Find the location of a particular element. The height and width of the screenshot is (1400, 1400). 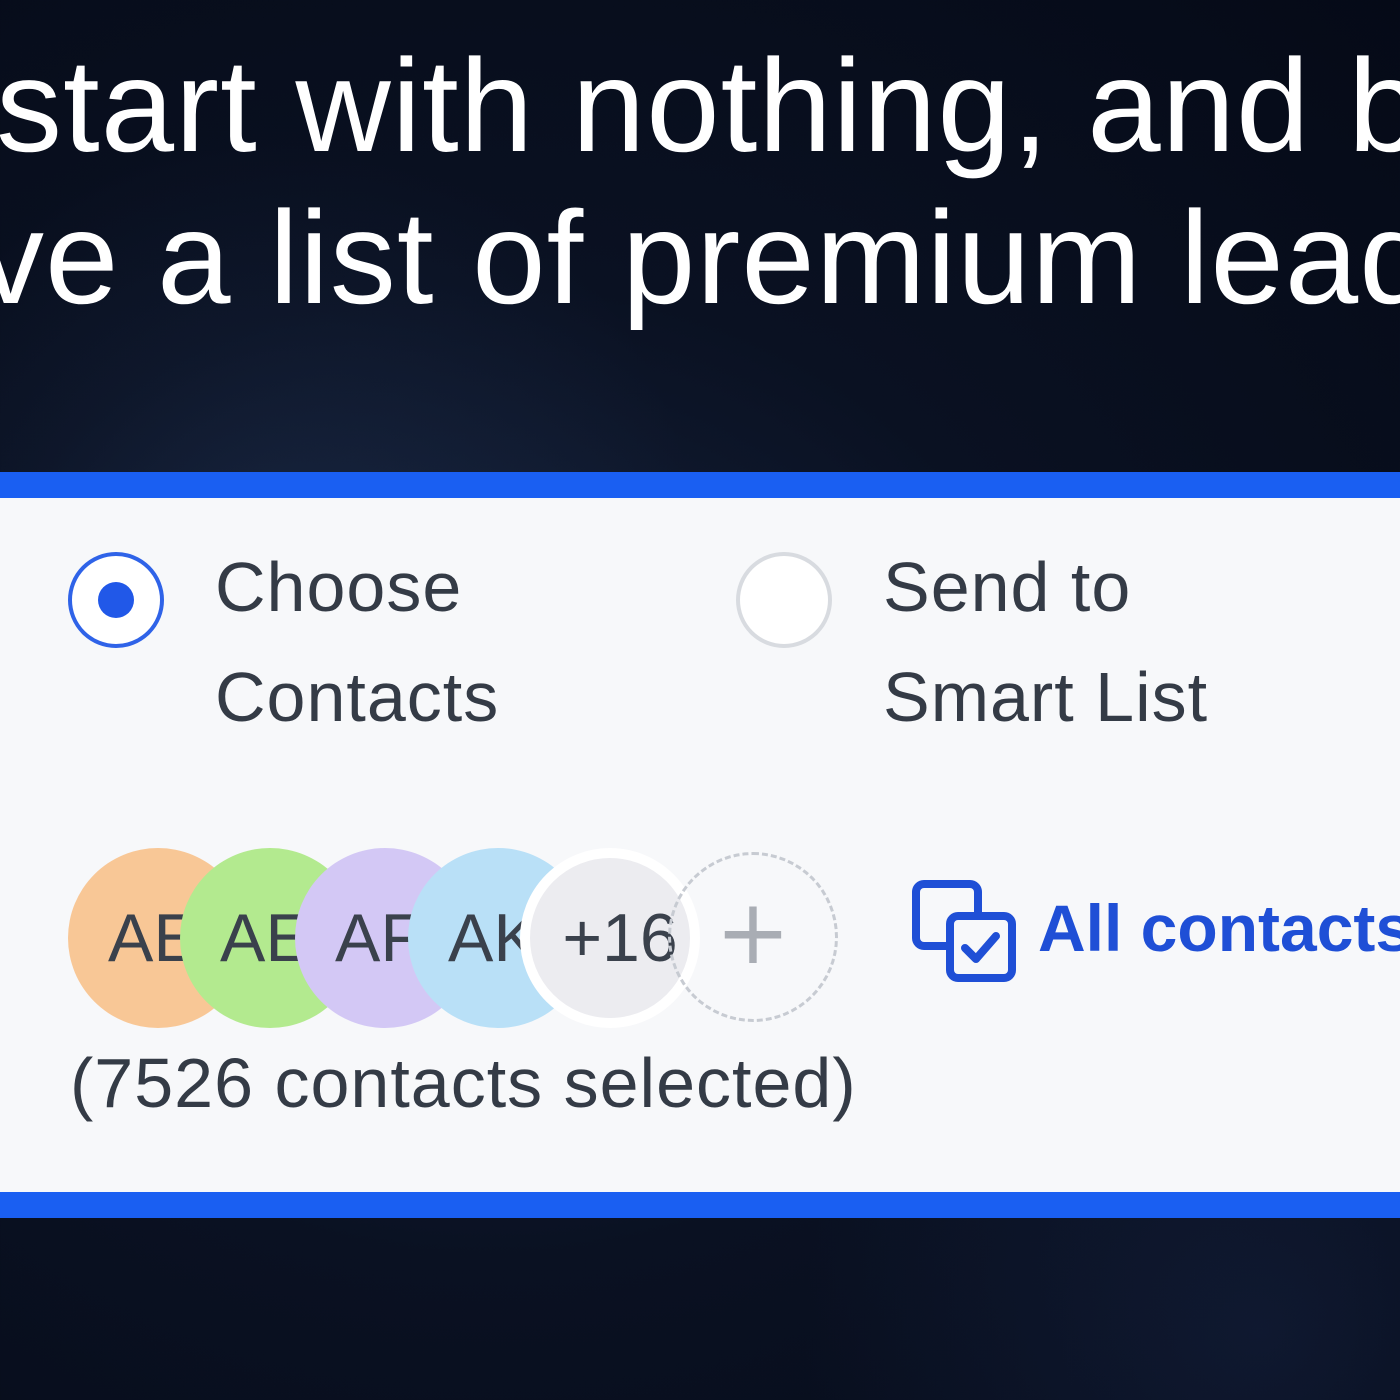

choose-contacts-label: Choose Contacts is located at coordinates (357, 642).